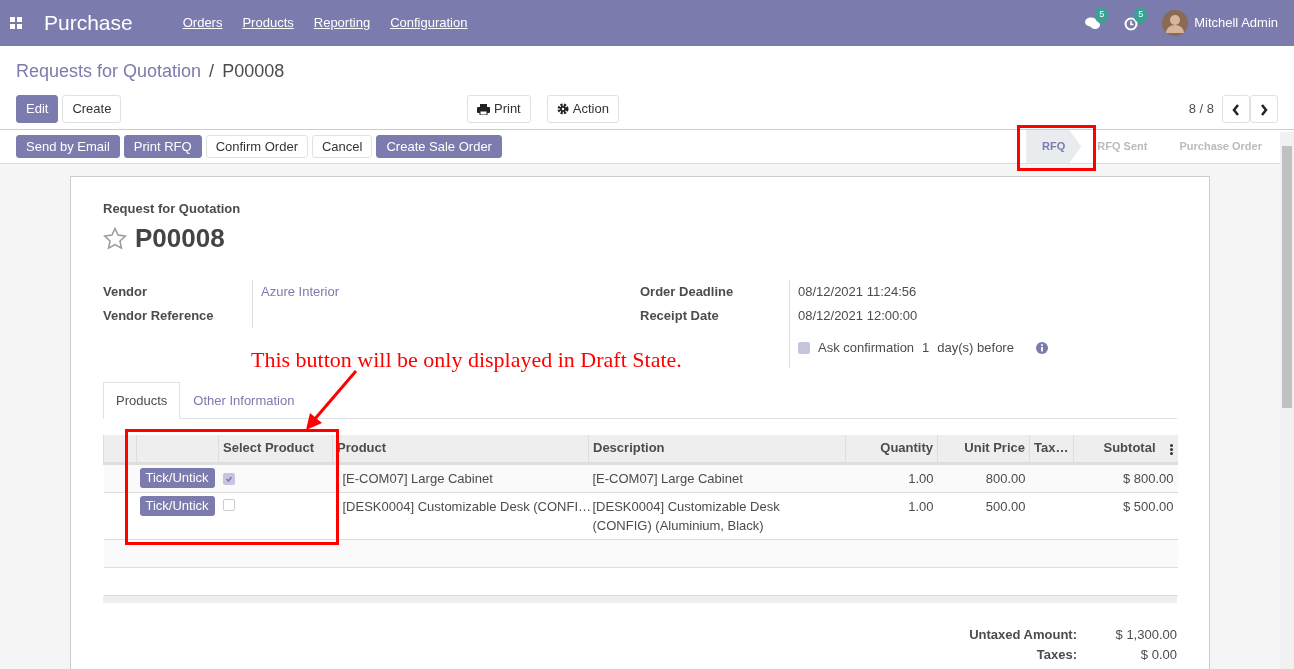  Describe the element at coordinates (499, 109) in the screenshot. I see `print-button: Print` at that location.